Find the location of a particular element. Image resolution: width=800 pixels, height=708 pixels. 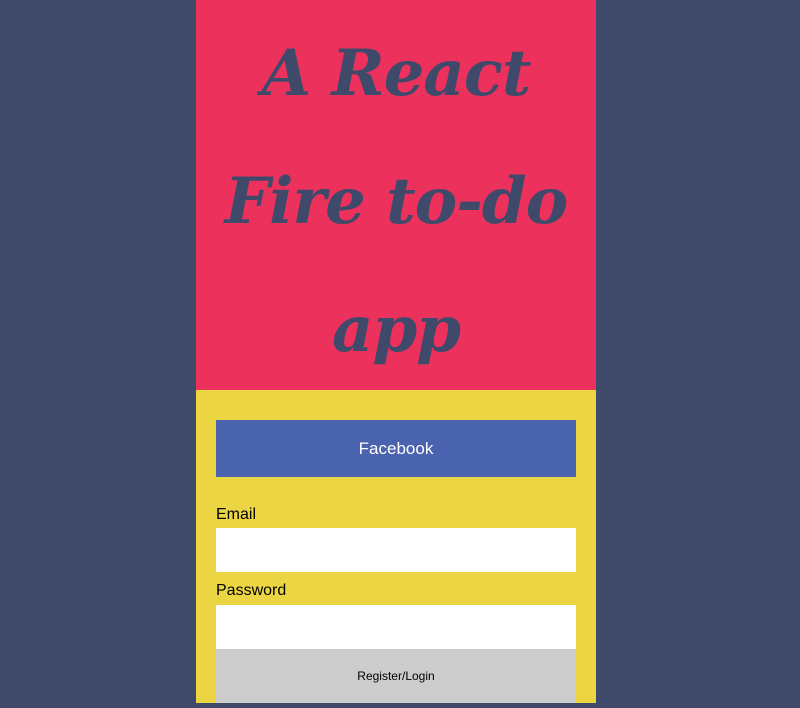

register-login-button: Register/Login is located at coordinates (396, 676).